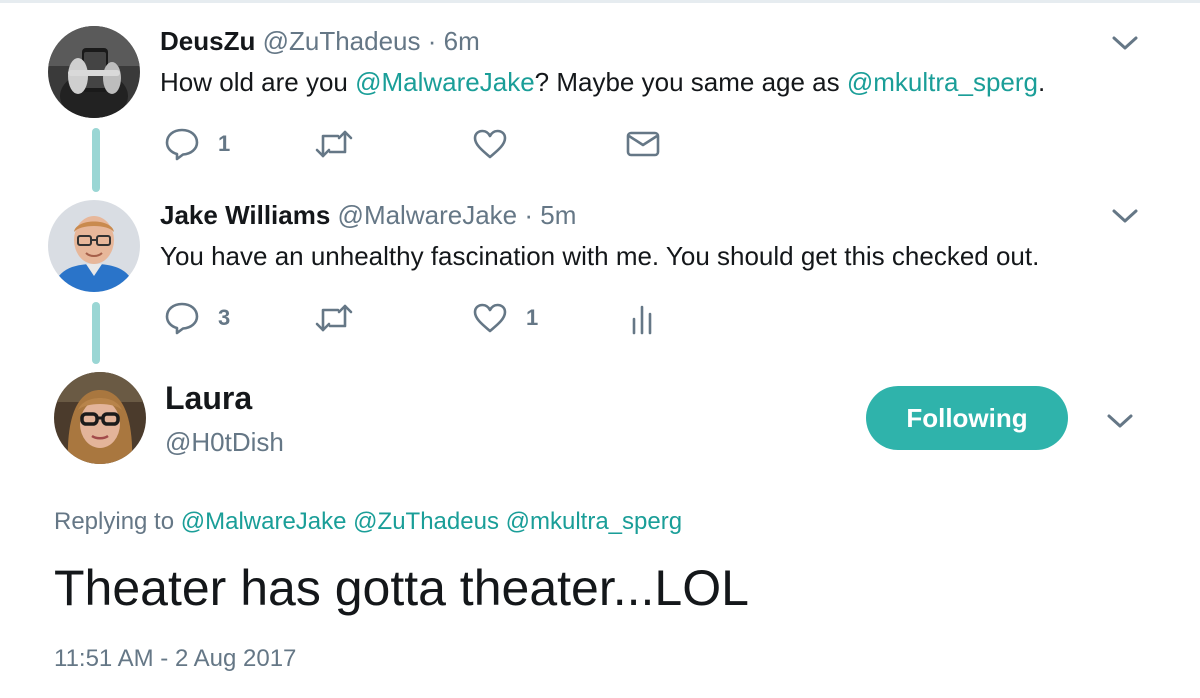  Describe the element at coordinates (420, 144) in the screenshot. I see `tweet-actions: 1` at that location.